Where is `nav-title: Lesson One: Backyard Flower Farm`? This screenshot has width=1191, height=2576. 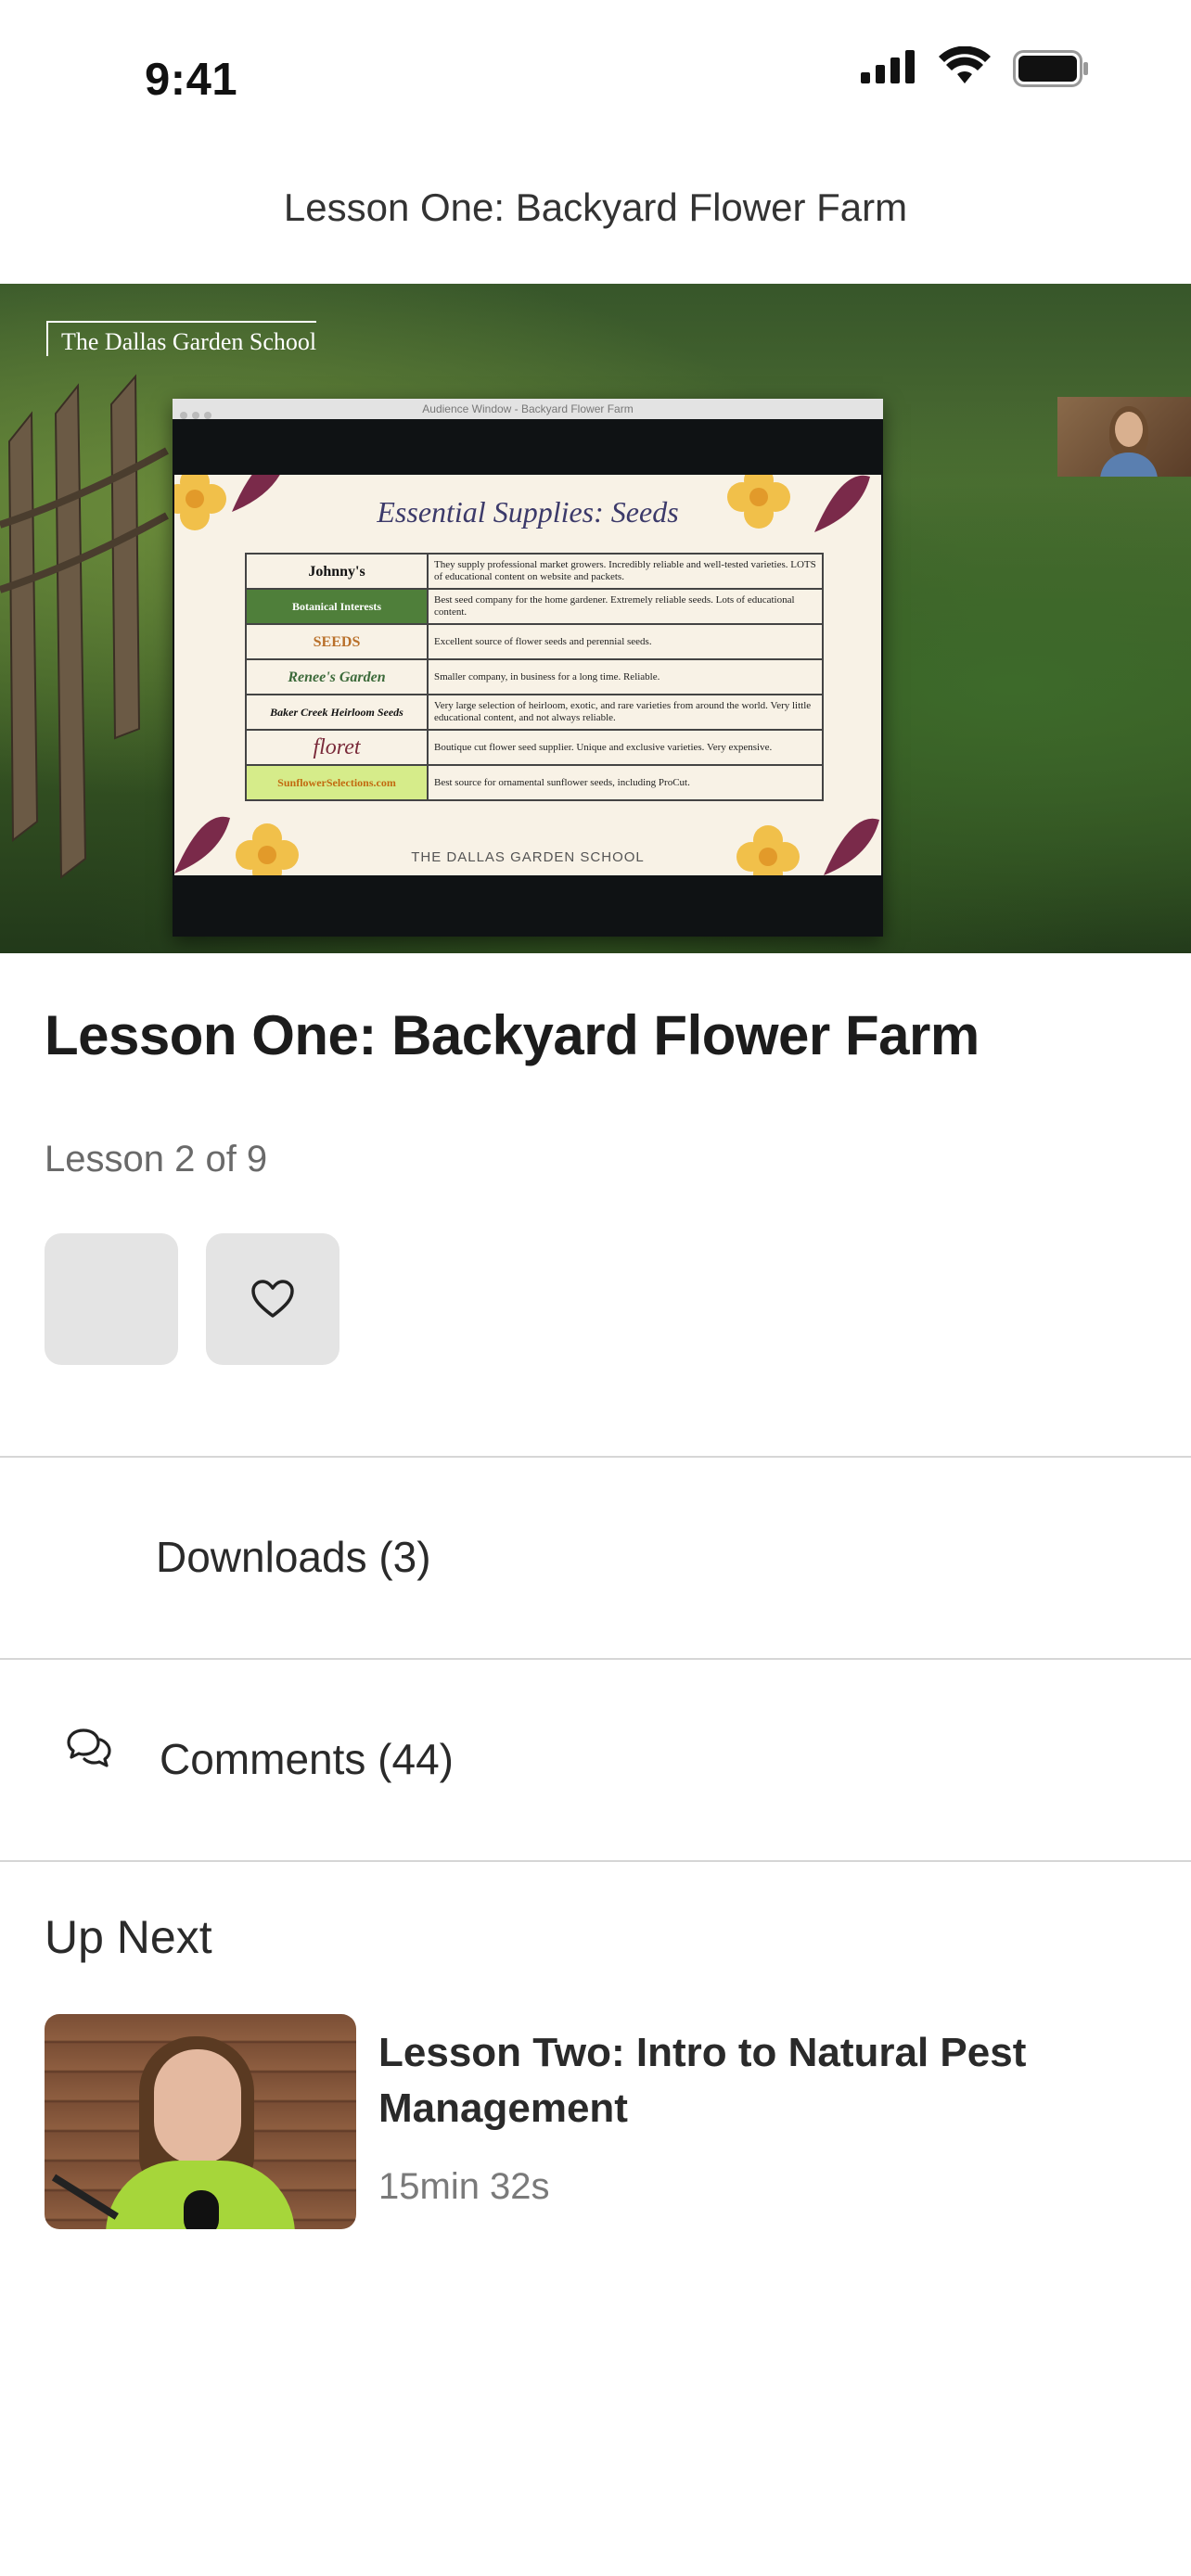
nav-title: Lesson One: Backyard Flower Farm is located at coordinates (595, 207).